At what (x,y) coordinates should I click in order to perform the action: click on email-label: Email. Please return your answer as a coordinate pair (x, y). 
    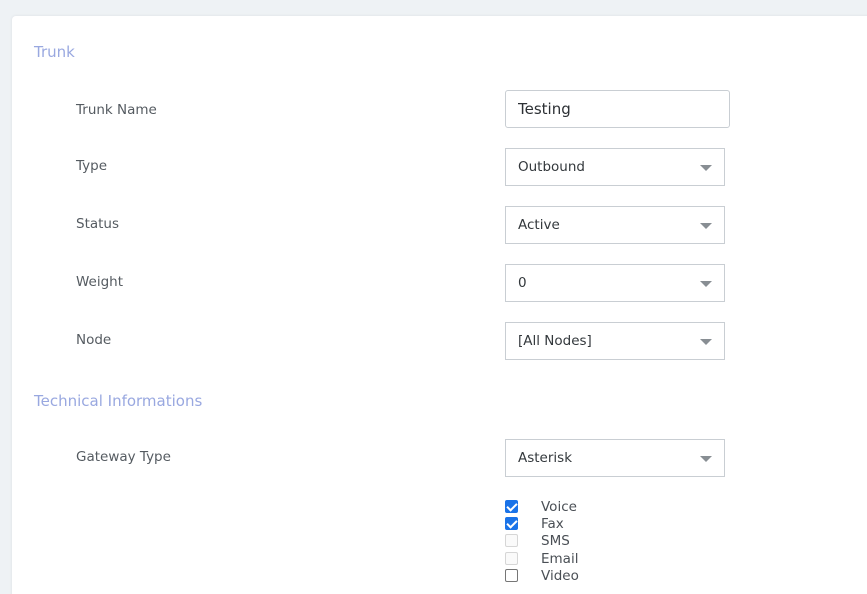
    Looking at the image, I should click on (560, 558).